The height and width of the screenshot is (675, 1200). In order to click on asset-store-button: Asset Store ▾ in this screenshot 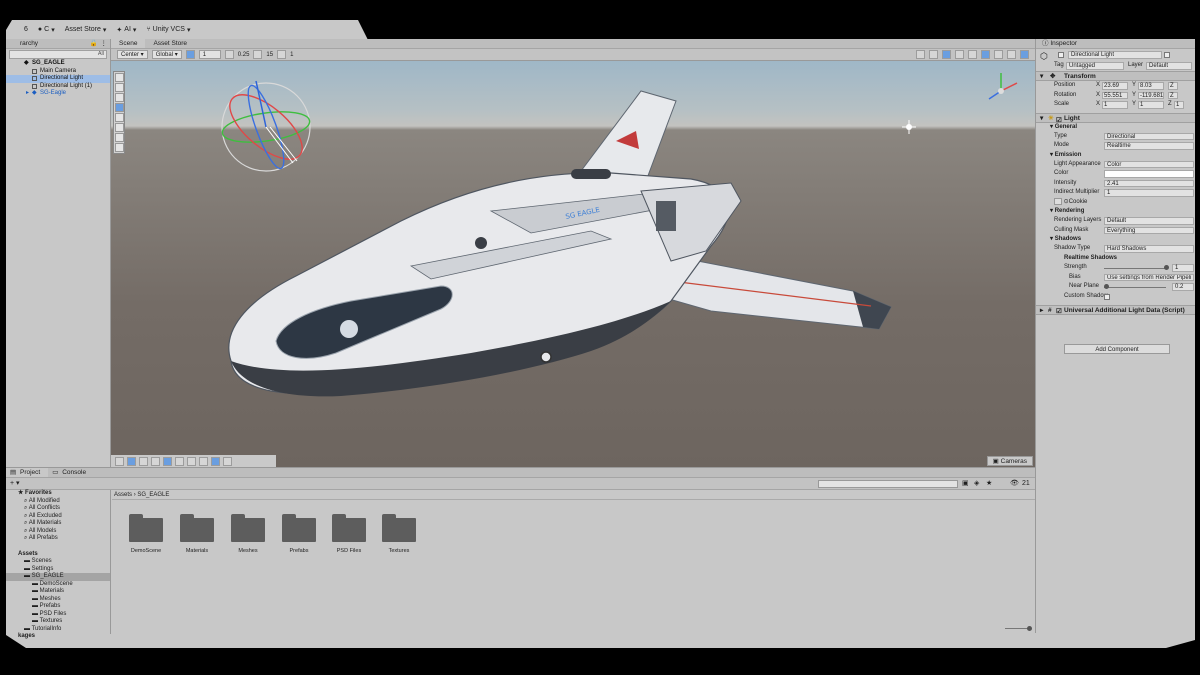, I will do `click(86, 30)`.